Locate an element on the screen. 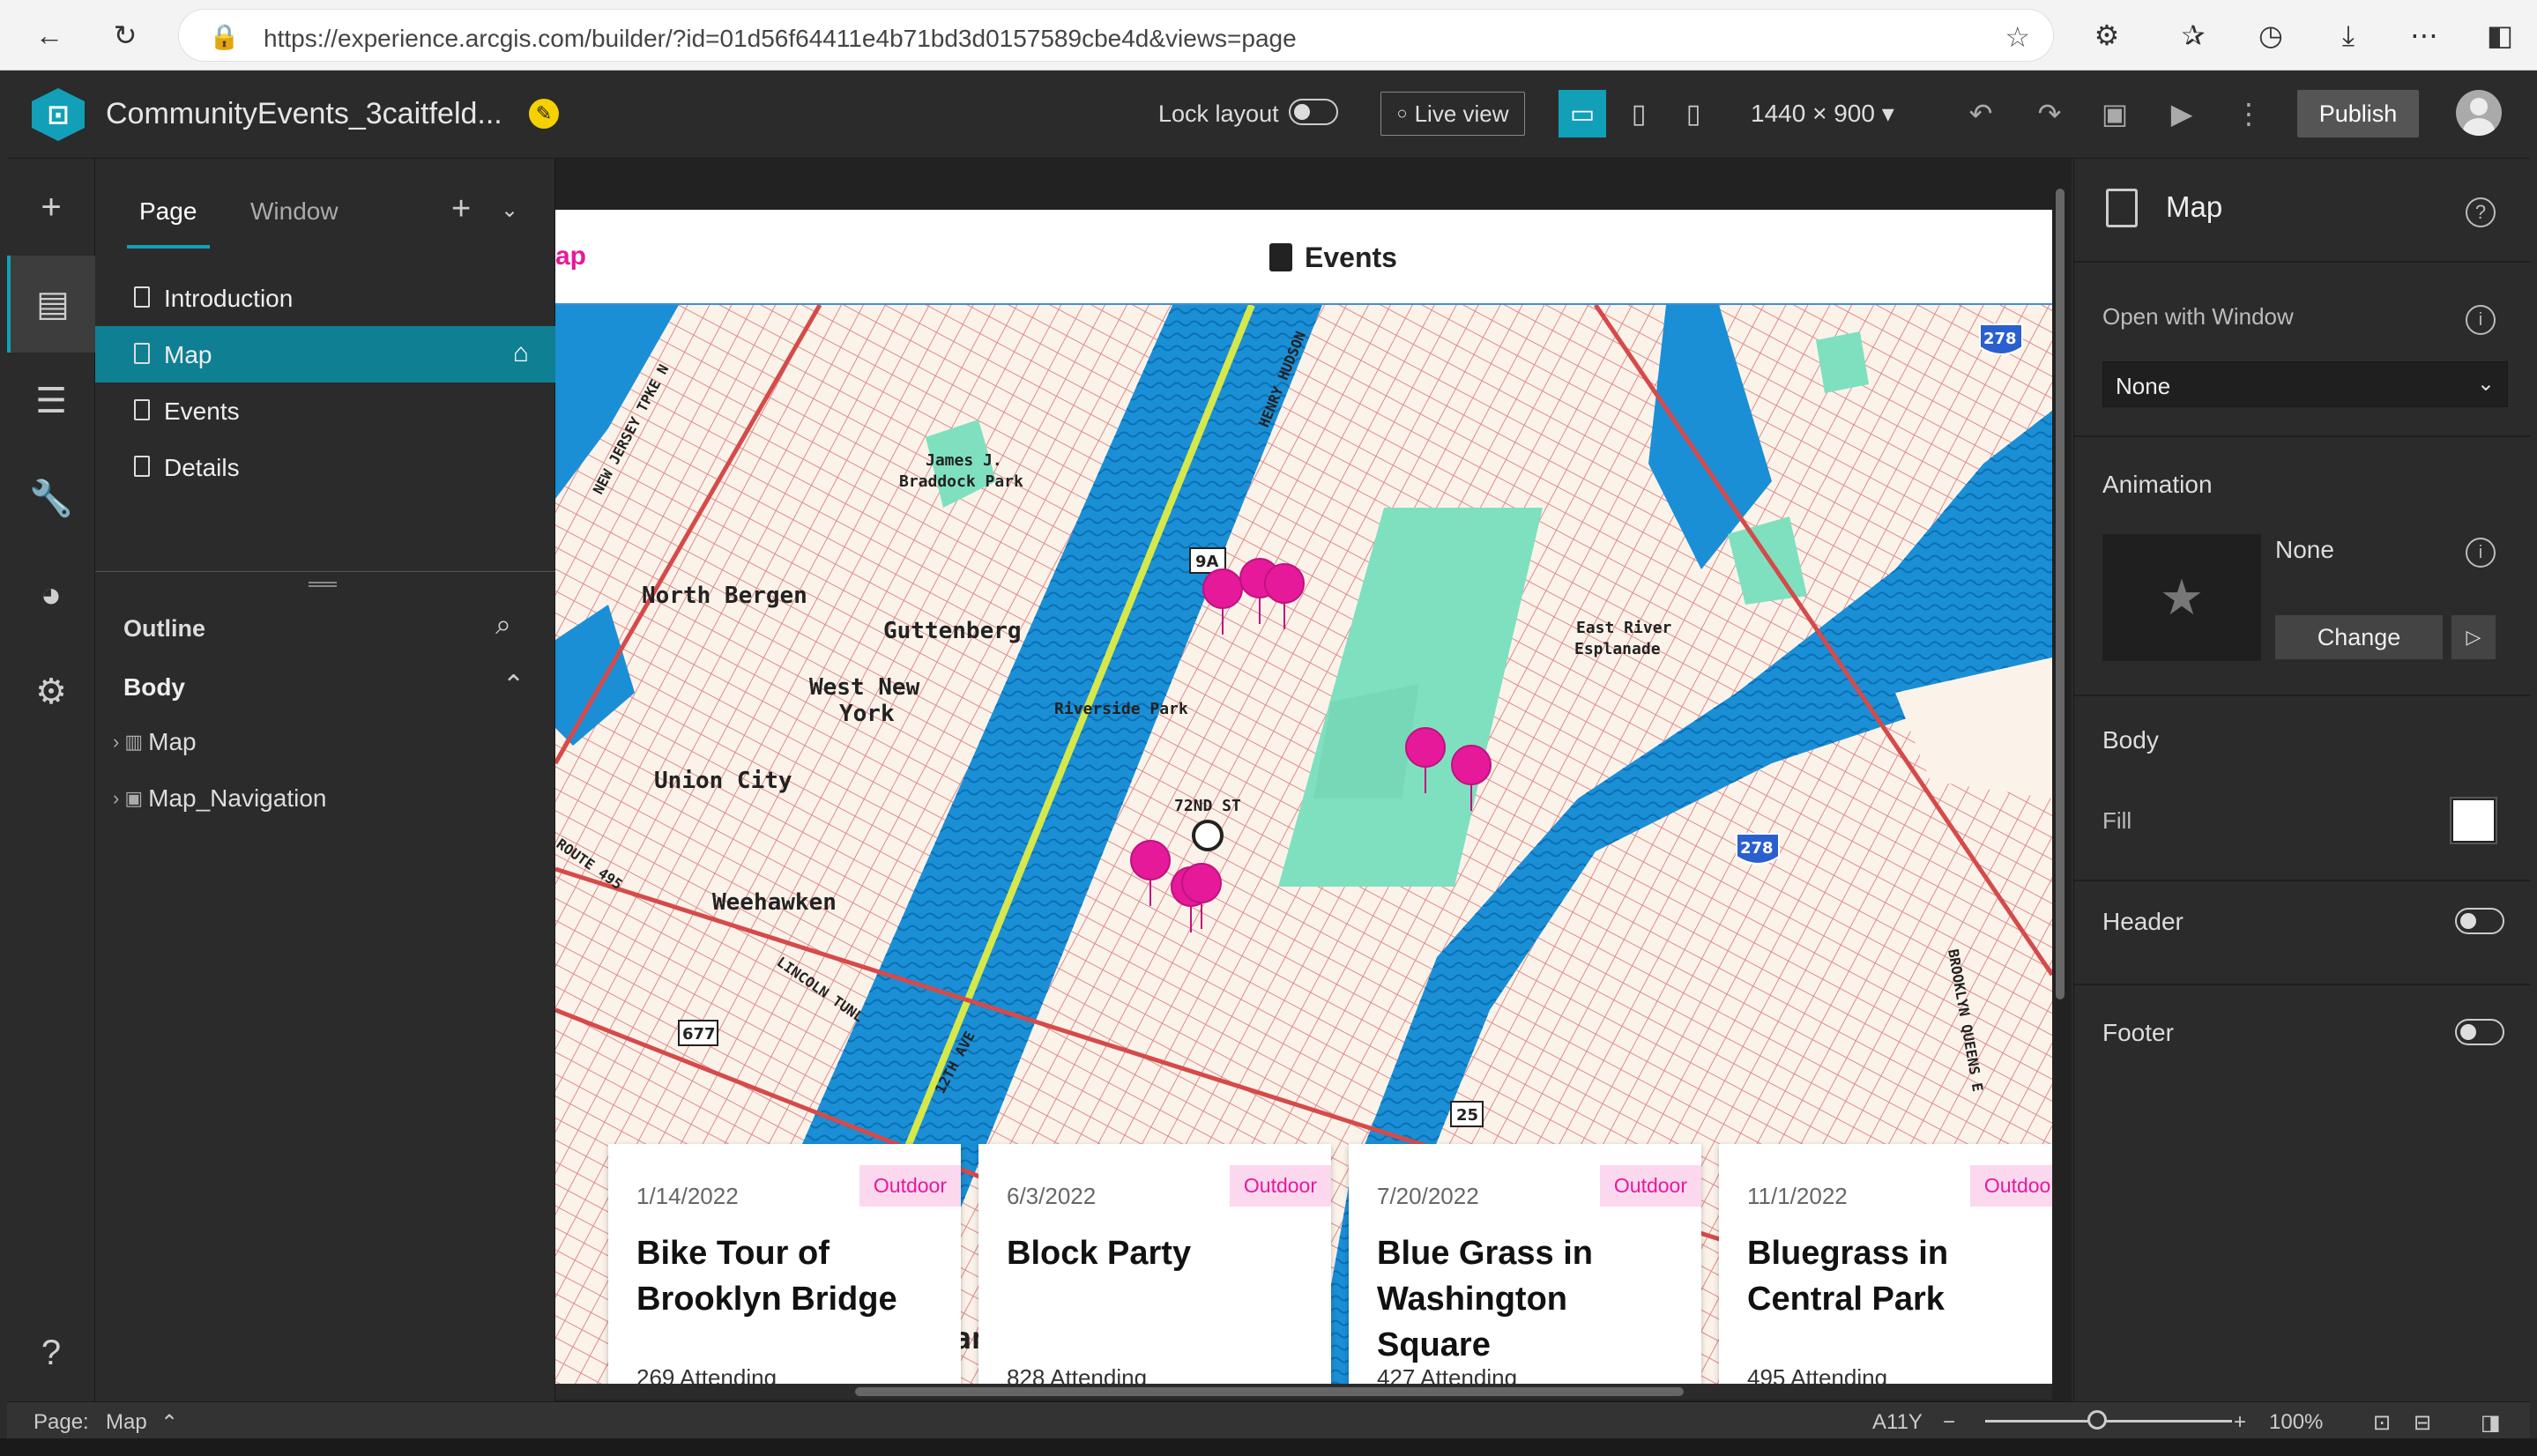  favorite-star-icon: ☆ is located at coordinates (2017, 37).